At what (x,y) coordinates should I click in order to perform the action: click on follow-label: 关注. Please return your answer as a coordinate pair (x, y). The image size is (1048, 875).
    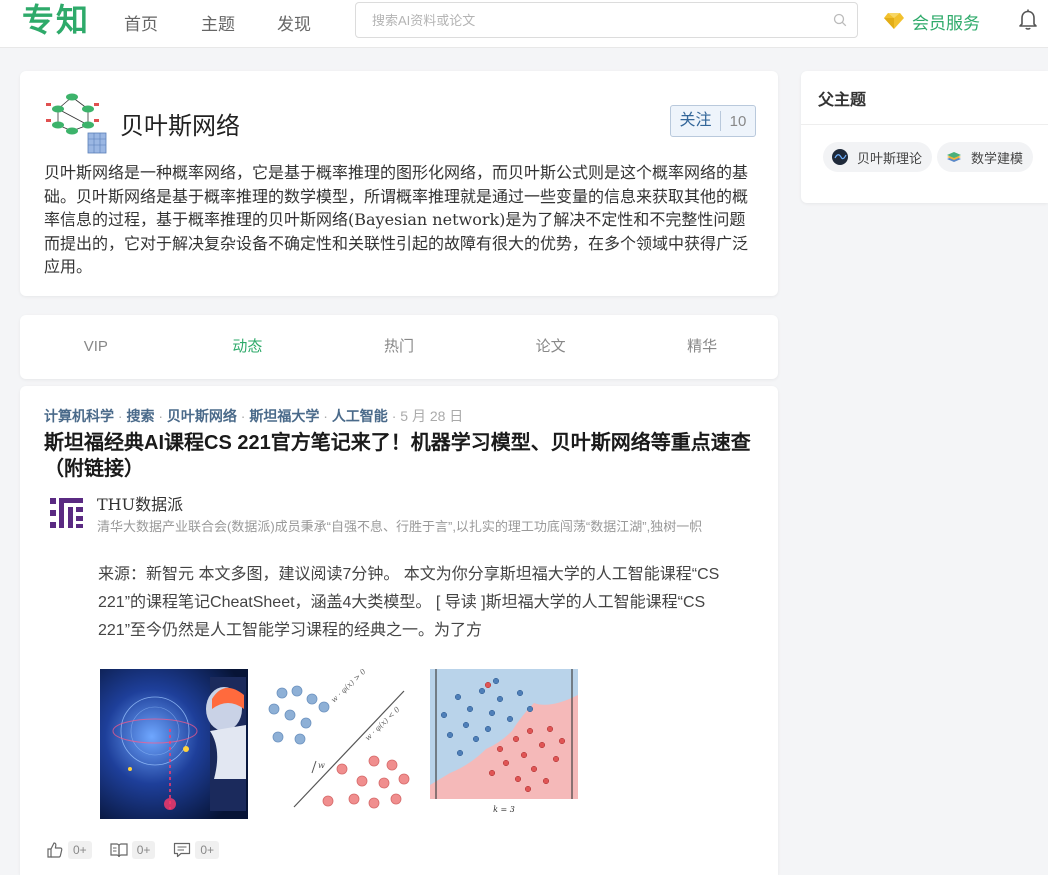
    Looking at the image, I should click on (696, 121).